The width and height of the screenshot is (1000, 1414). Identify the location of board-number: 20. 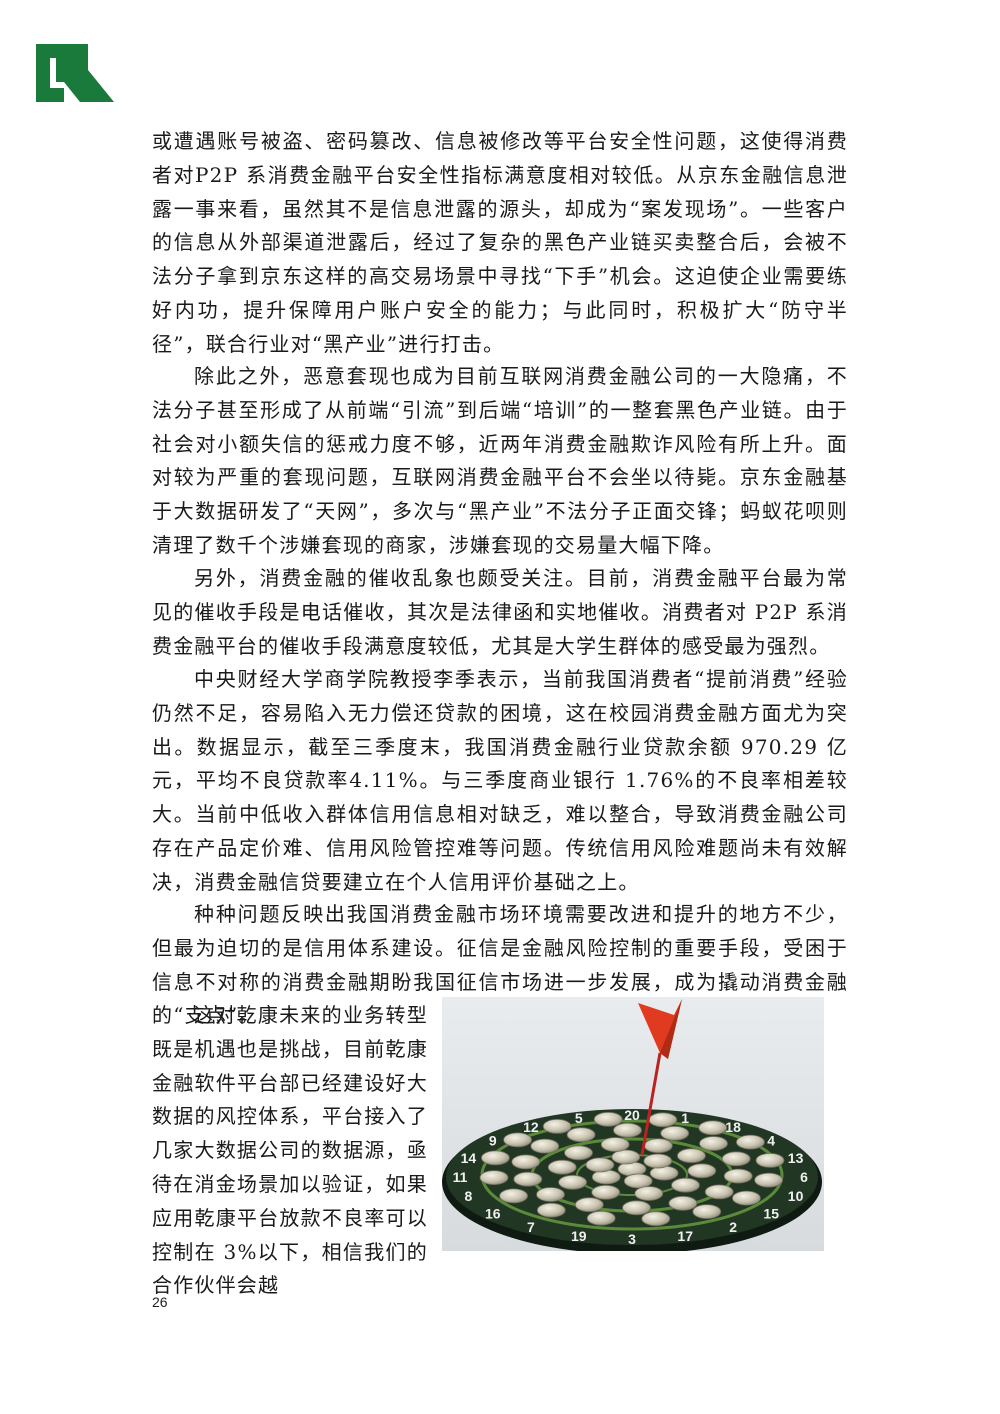
(632, 1115).